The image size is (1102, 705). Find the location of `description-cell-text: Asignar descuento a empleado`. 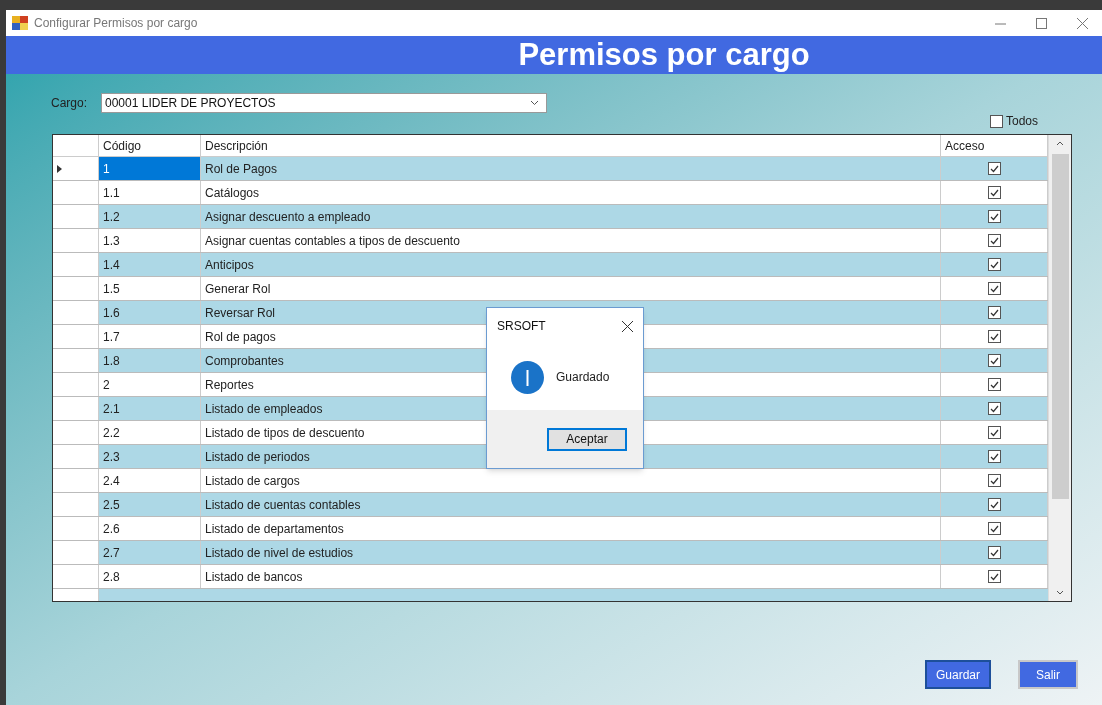

description-cell-text: Asignar descuento a empleado is located at coordinates (288, 217).